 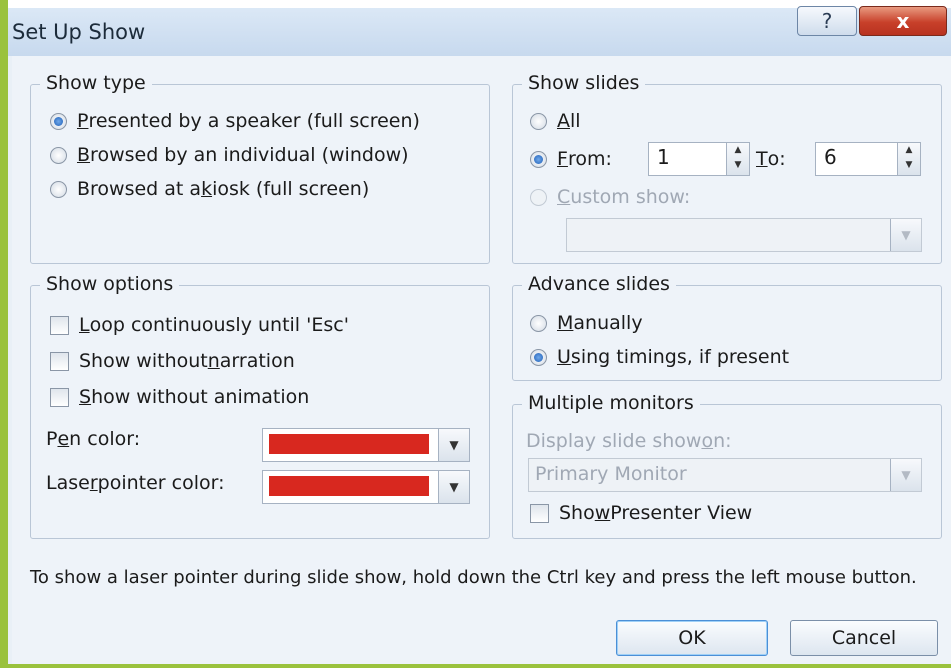 I want to click on display-monitor-value: Primary Monitor, so click(x=611, y=474).